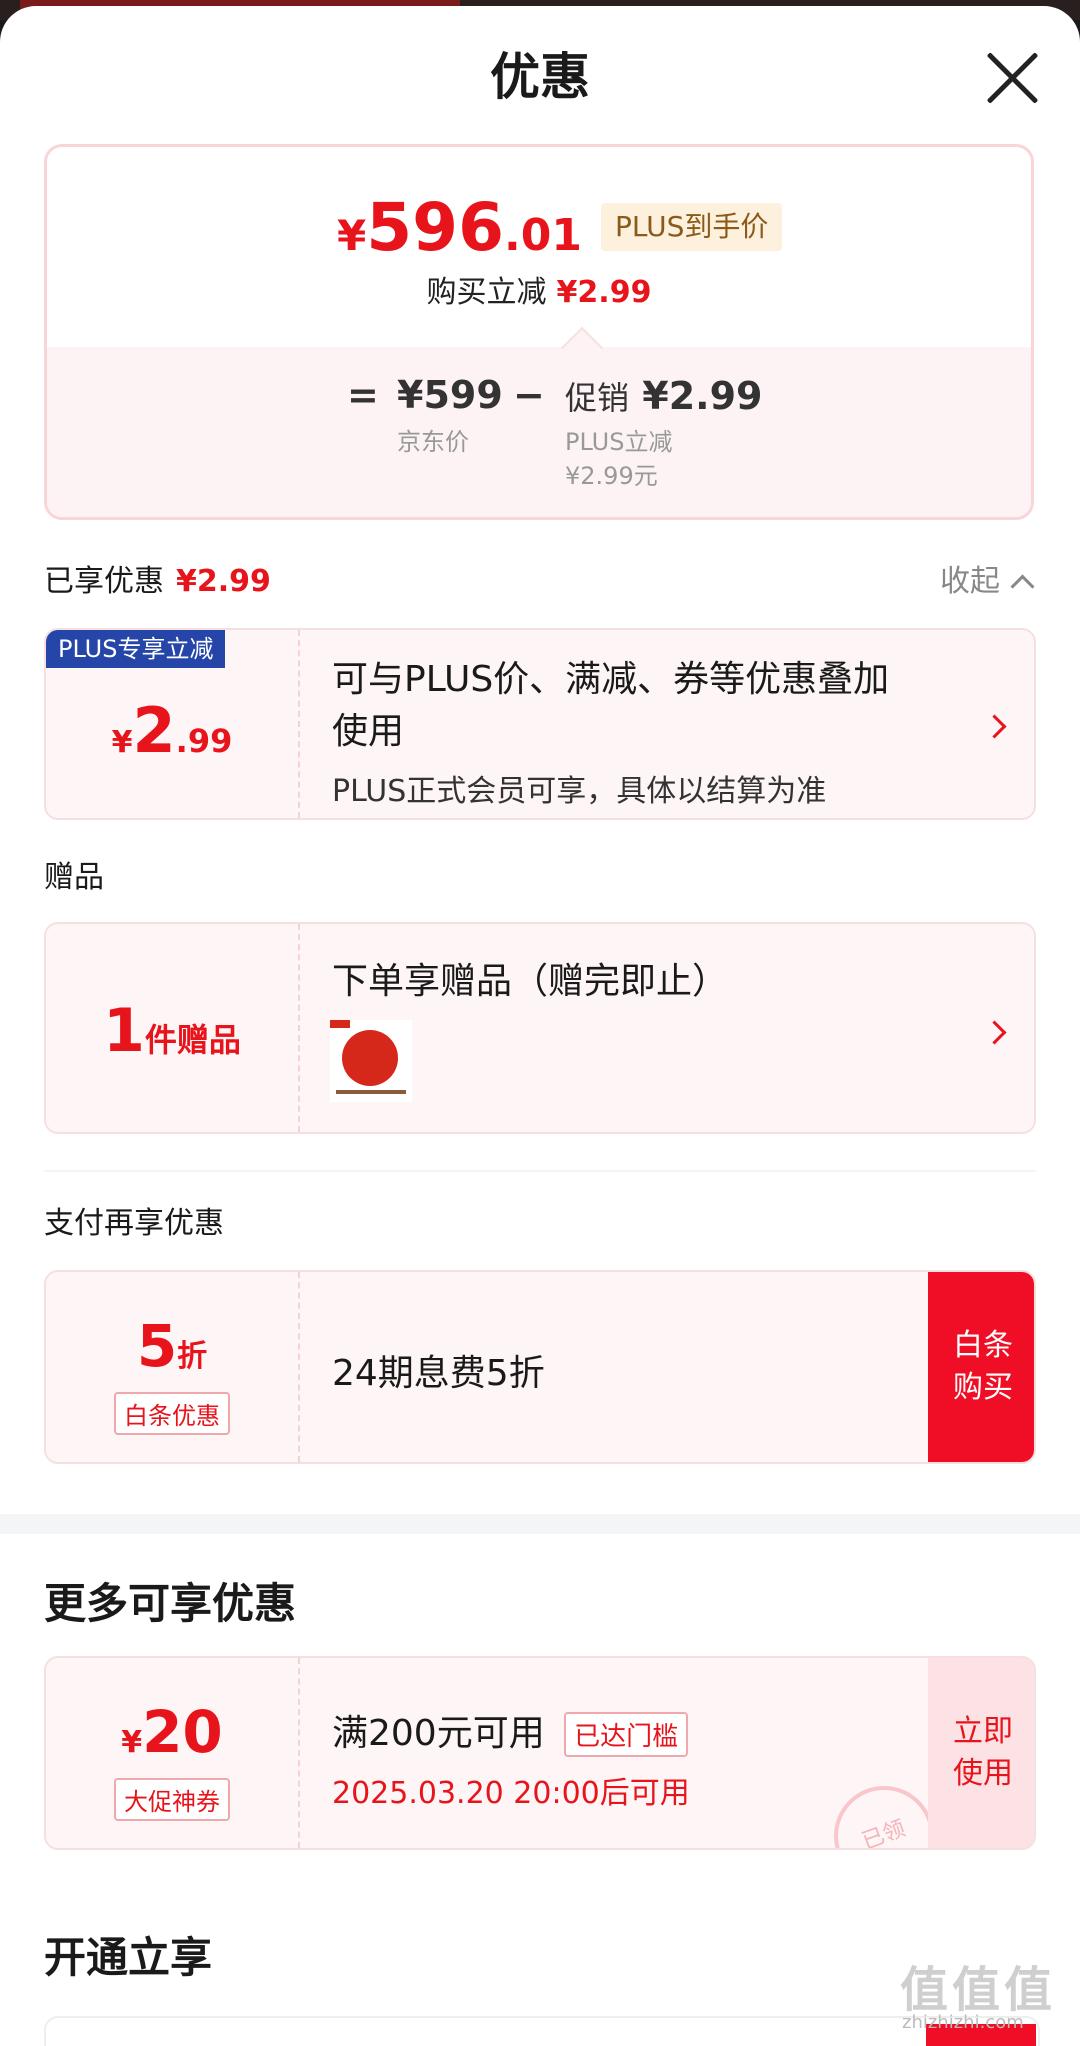  What do you see at coordinates (981, 1367) in the screenshot?
I see `baitiao-buy-button: 白条购买` at bounding box center [981, 1367].